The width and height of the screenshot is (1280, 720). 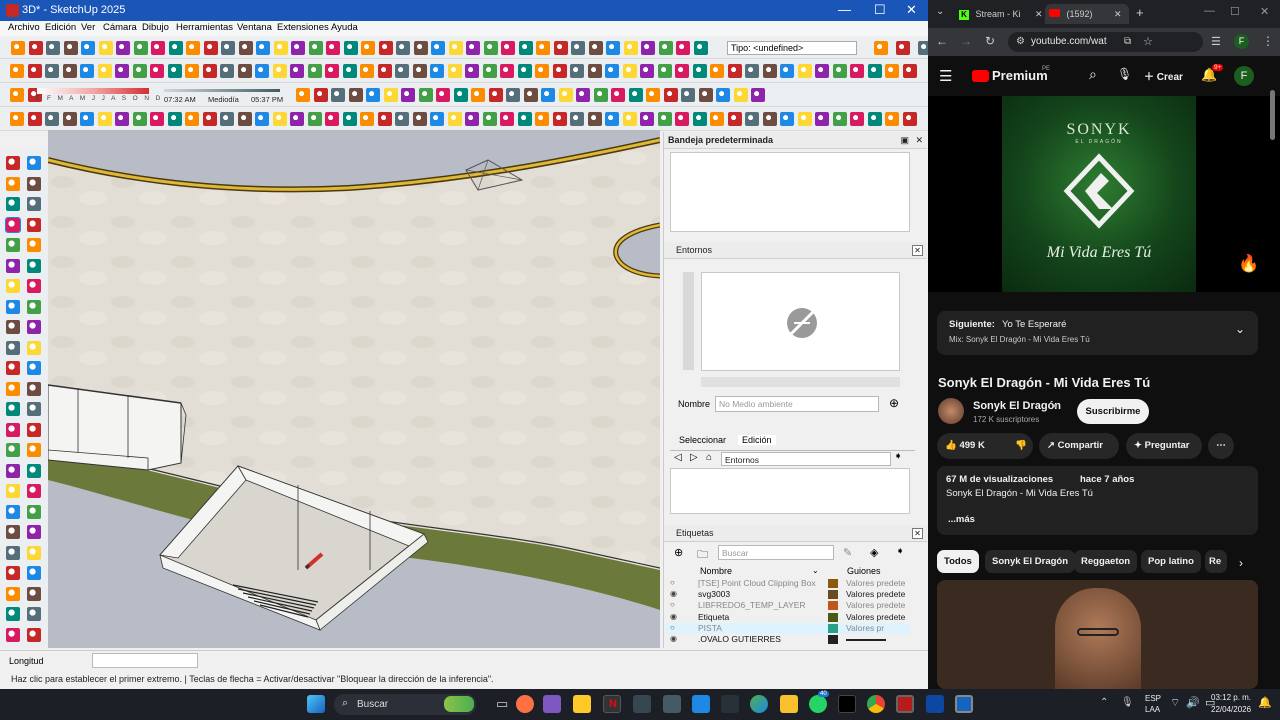 What do you see at coordinates (1235, 11) in the screenshot?
I see `maximize-icon: ☐` at bounding box center [1235, 11].